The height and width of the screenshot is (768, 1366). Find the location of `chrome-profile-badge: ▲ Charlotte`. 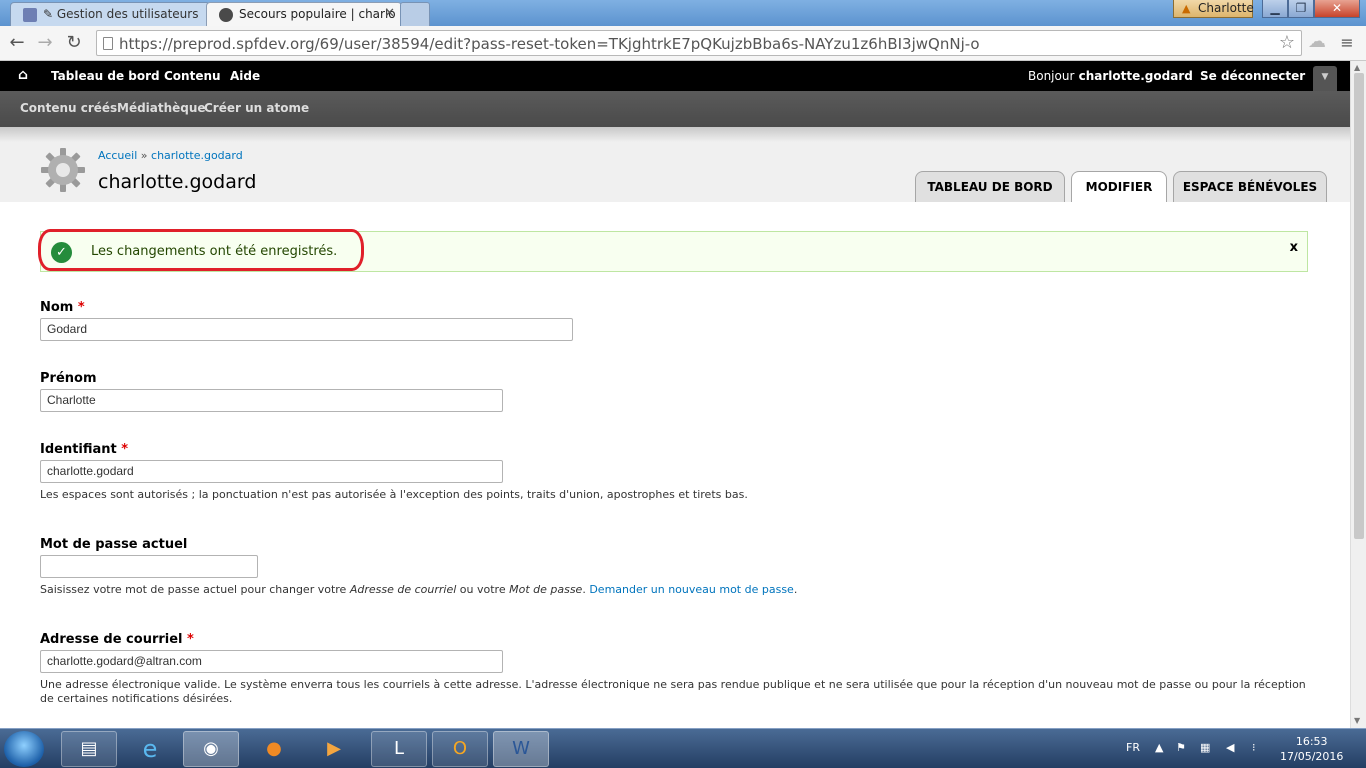

chrome-profile-badge: ▲ Charlotte is located at coordinates (1213, 9).